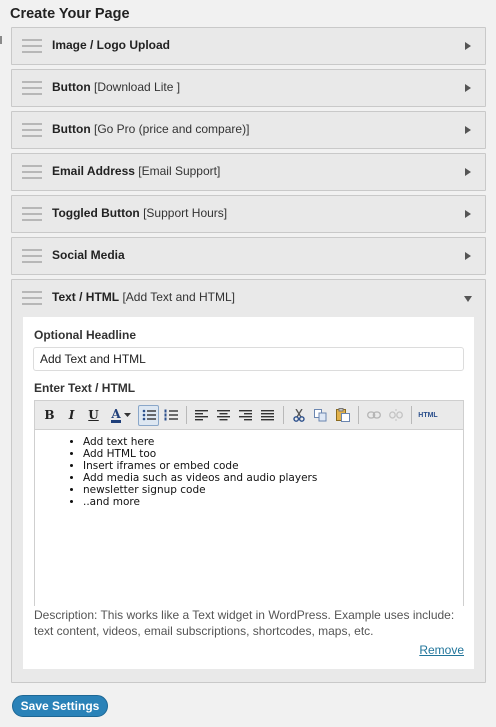 This screenshot has width=496, height=727. What do you see at coordinates (468, 299) in the screenshot?
I see `collapse-arrow-icon` at bounding box center [468, 299].